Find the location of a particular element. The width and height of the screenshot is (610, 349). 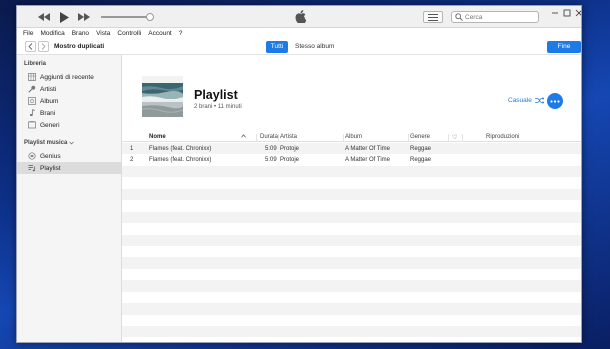

search-icon is located at coordinates (459, 17).